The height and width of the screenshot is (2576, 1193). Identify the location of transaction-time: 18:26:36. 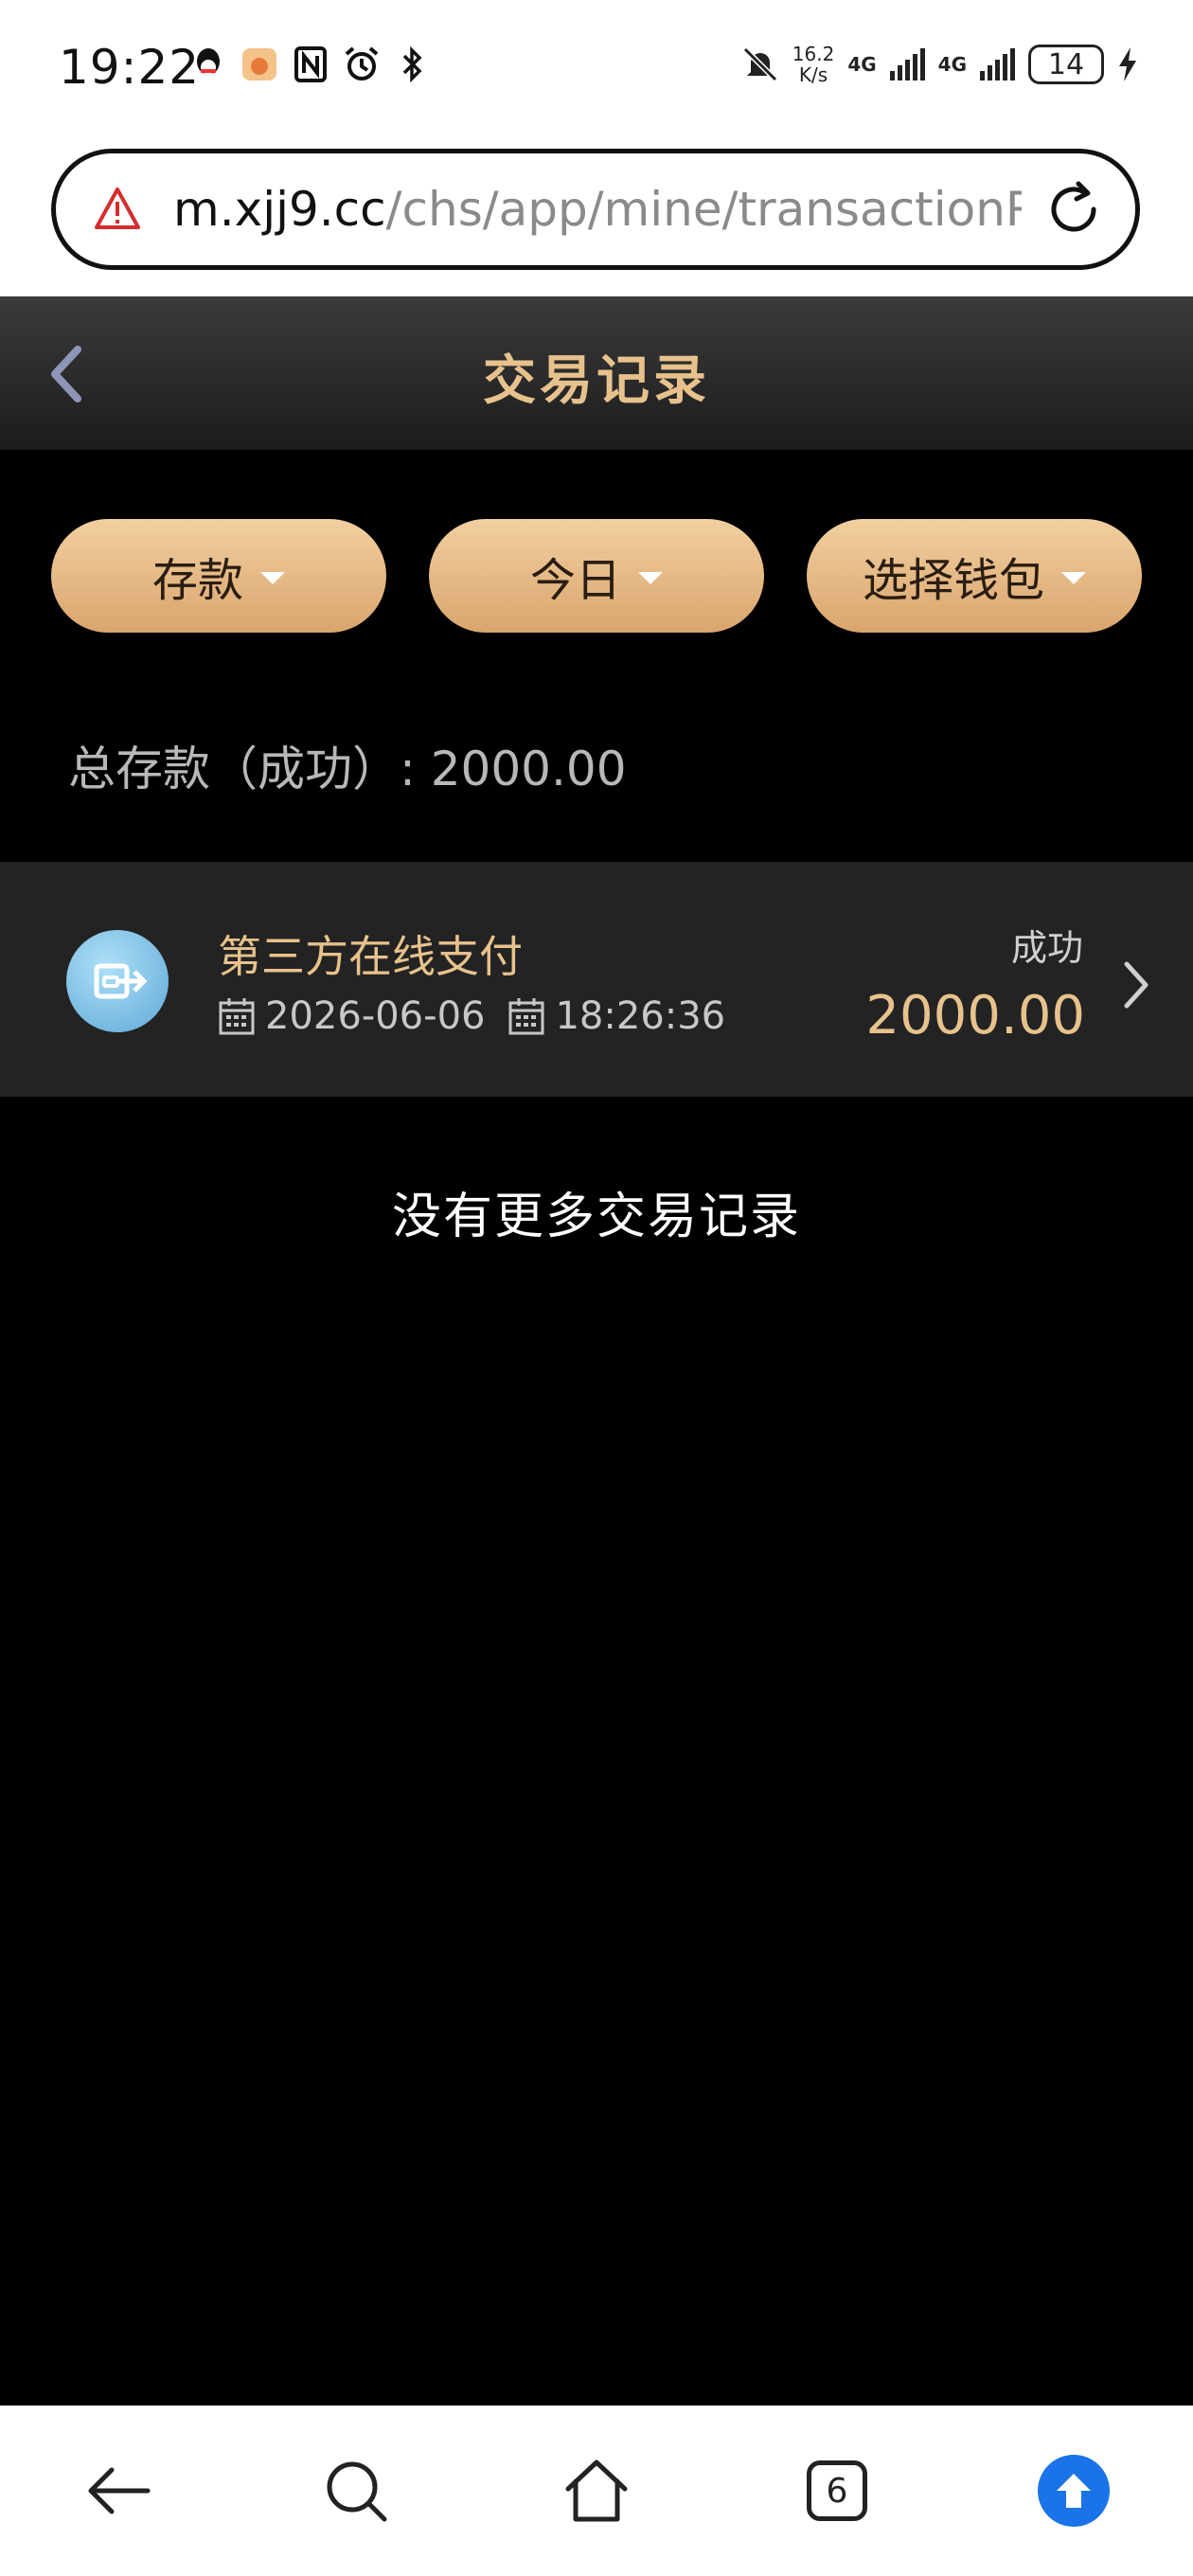
(640, 1016).